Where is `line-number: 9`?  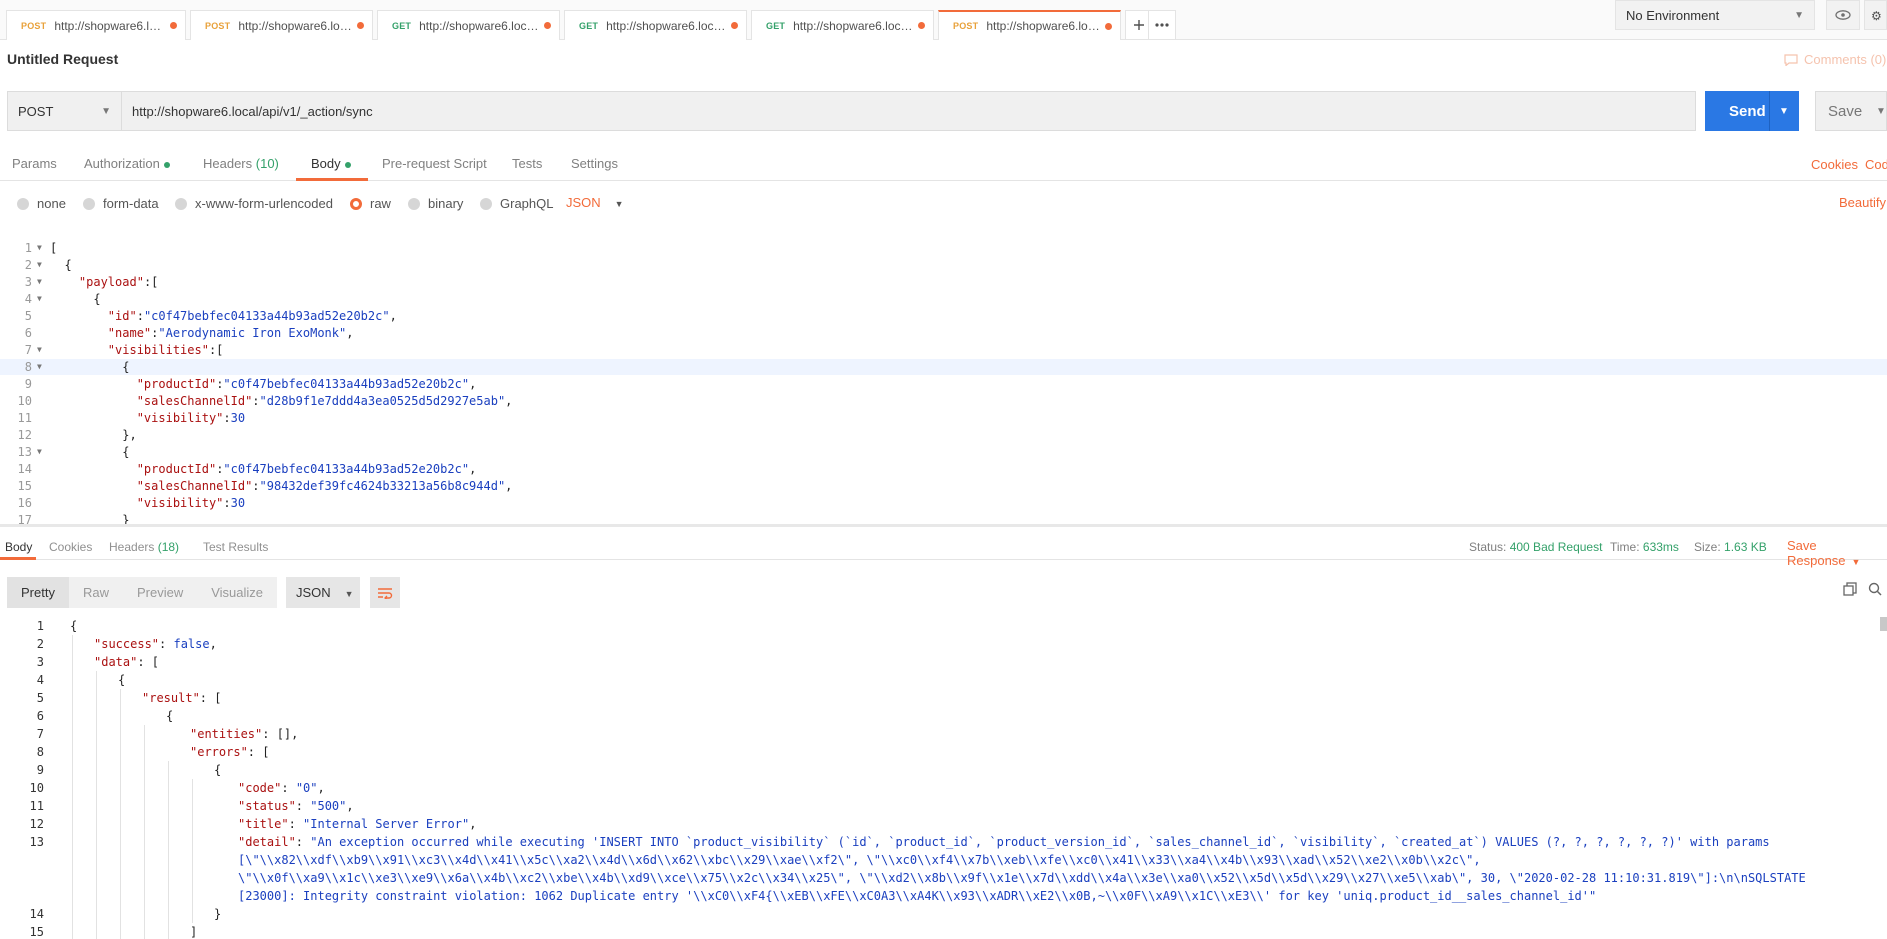 line-number: 9 is located at coordinates (28, 384).